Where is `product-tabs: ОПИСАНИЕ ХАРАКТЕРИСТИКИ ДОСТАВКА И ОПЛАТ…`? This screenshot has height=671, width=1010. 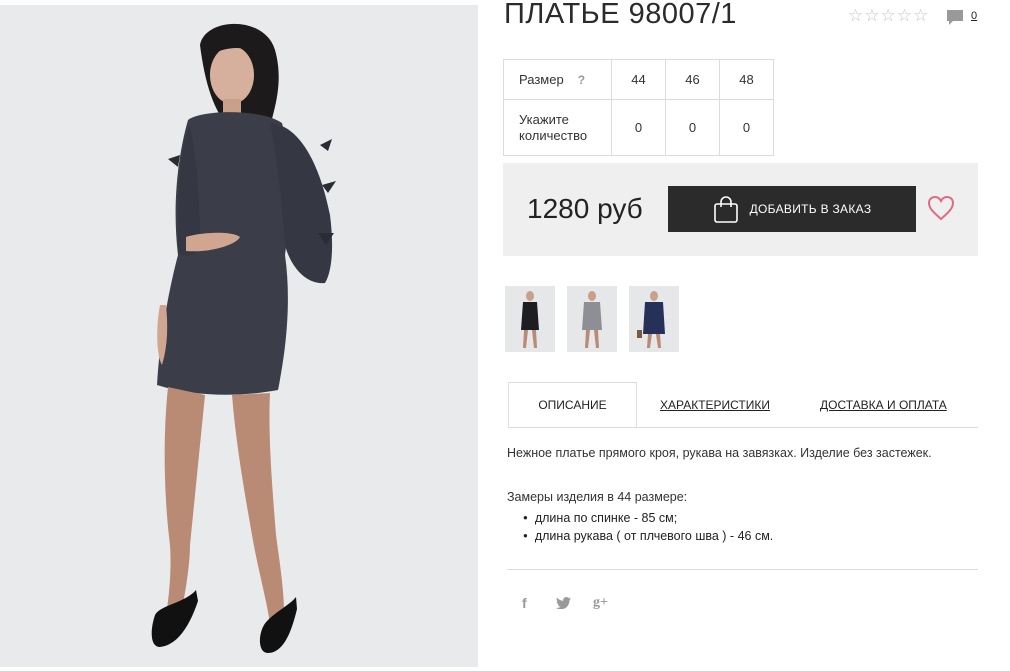
product-tabs: ОПИСАНИЕ ХАРАКТЕРИСТИКИ ДОСТАВКА И ОПЛАТ… is located at coordinates (743, 405).